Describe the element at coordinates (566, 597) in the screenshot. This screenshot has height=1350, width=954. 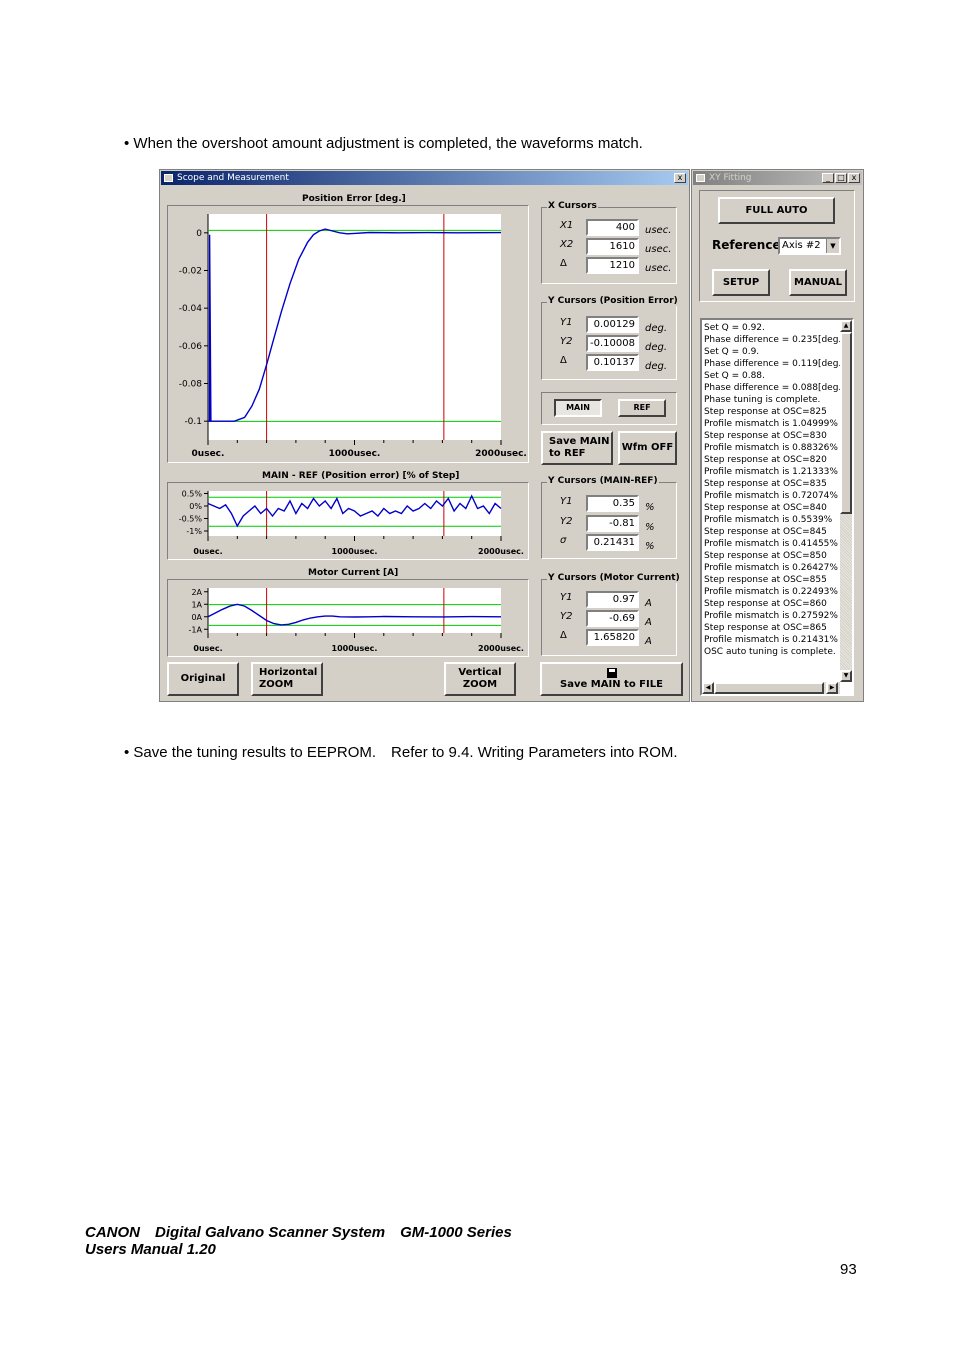
I see `mc-y1-label: Y1` at that location.